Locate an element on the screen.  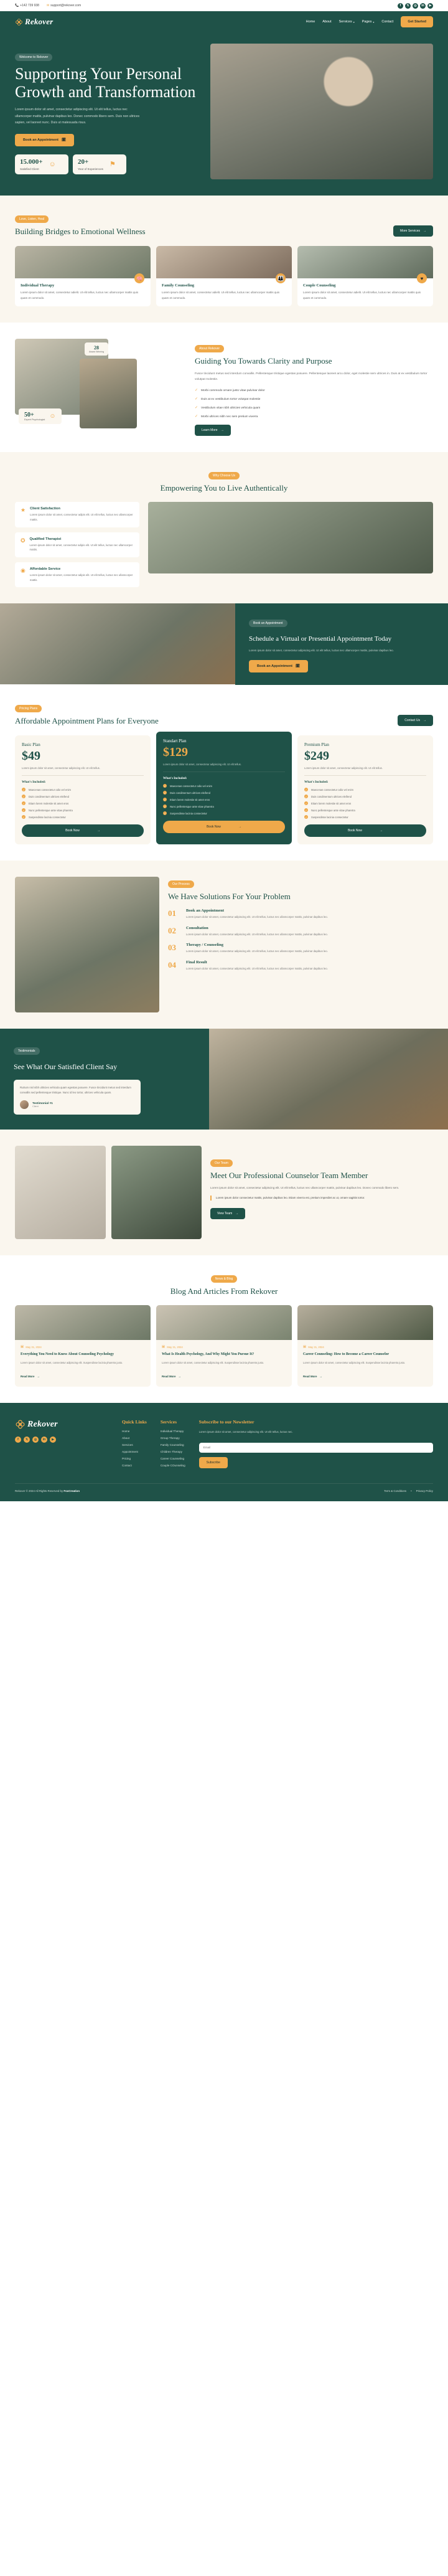
learn-more-button: Learn More → is located at coordinates (213, 430).